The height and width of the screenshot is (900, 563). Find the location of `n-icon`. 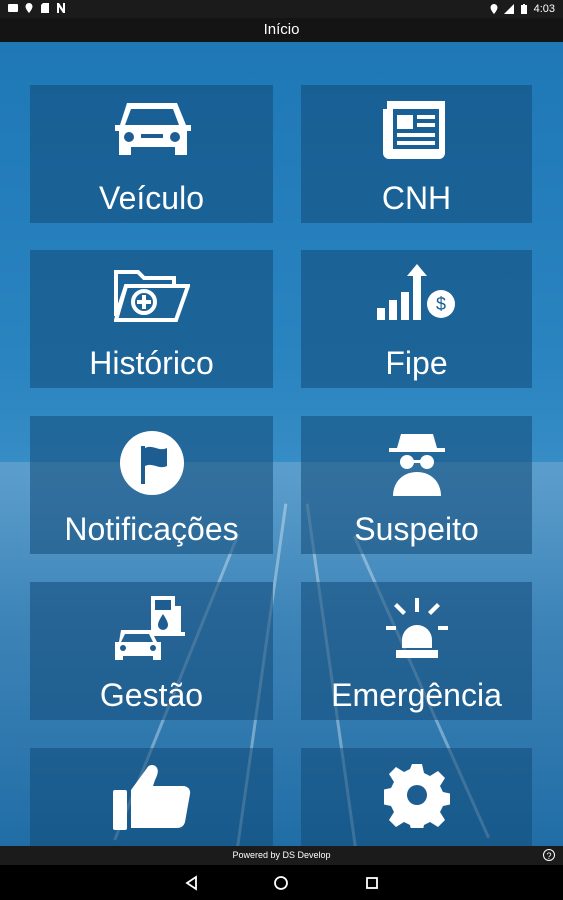

n-icon is located at coordinates (61, 8).